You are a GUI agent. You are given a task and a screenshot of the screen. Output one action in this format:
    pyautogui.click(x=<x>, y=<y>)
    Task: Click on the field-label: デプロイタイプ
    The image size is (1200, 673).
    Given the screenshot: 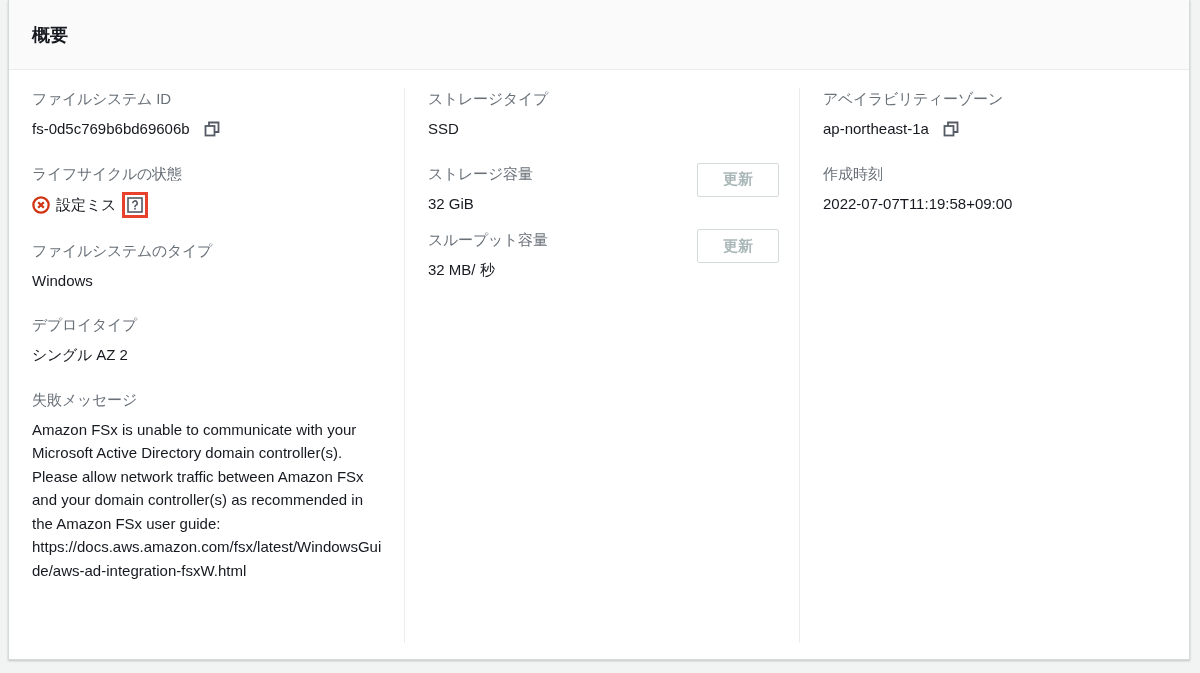 What is the action you would take?
    pyautogui.click(x=85, y=325)
    